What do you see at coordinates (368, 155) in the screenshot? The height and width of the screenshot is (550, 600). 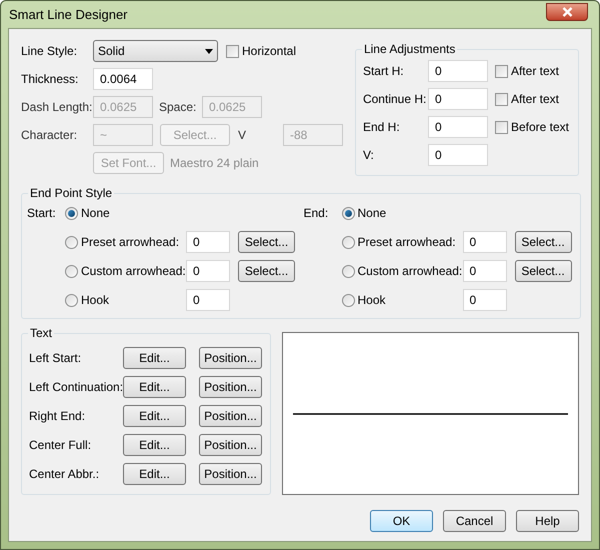 I see `field-label: V:` at bounding box center [368, 155].